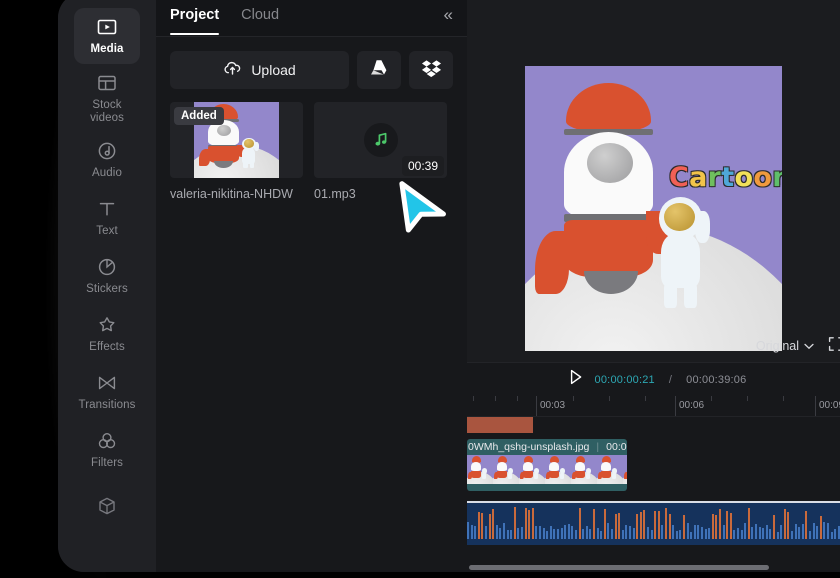  I want to click on upload-button: Upload, so click(259, 70).